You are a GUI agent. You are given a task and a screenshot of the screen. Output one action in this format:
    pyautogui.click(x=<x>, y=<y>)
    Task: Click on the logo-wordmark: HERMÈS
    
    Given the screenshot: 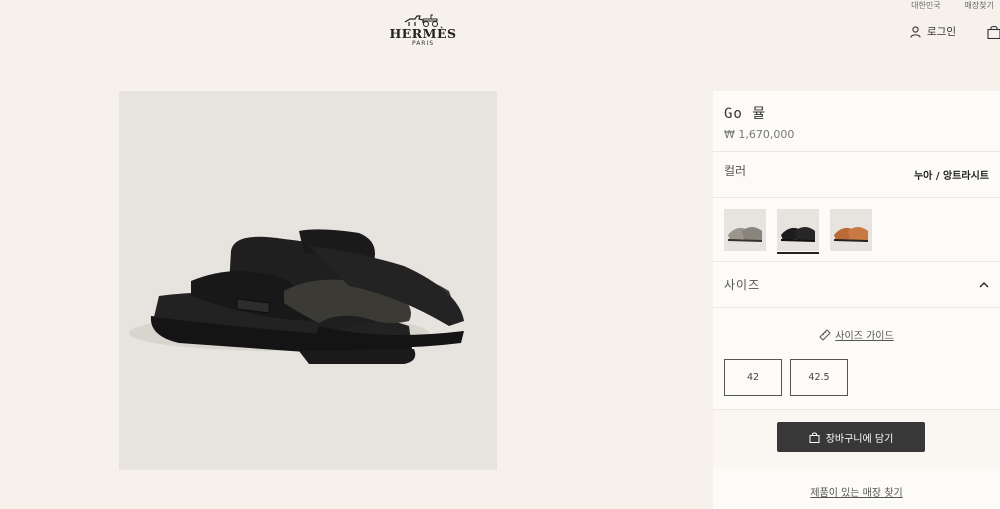 What is the action you would take?
    pyautogui.click(x=423, y=33)
    